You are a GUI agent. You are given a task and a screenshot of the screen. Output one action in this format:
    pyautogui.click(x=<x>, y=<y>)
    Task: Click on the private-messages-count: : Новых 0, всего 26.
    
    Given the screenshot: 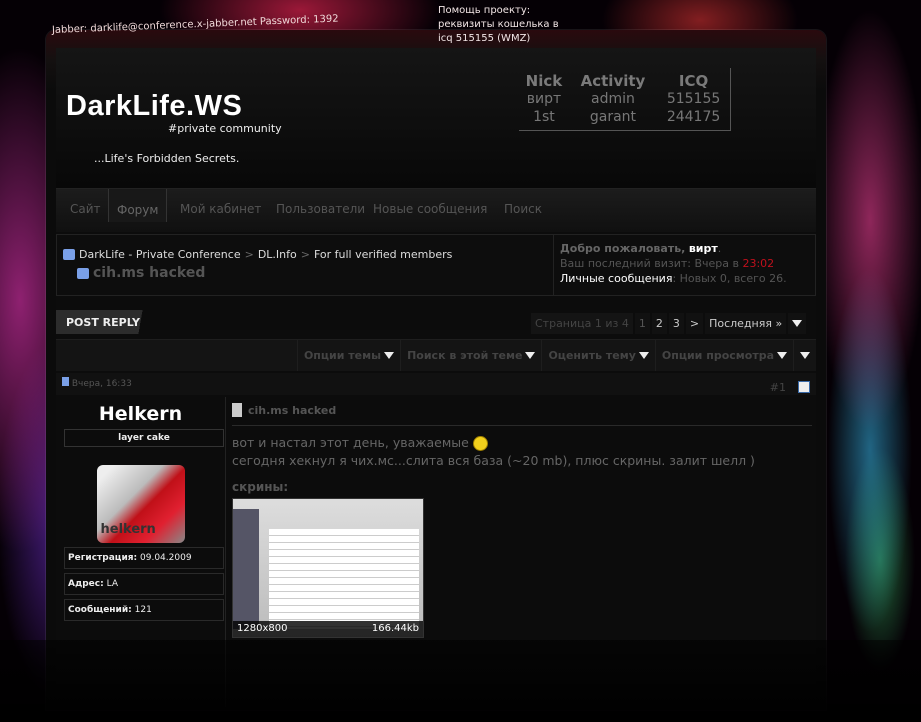 What is the action you would take?
    pyautogui.click(x=729, y=278)
    